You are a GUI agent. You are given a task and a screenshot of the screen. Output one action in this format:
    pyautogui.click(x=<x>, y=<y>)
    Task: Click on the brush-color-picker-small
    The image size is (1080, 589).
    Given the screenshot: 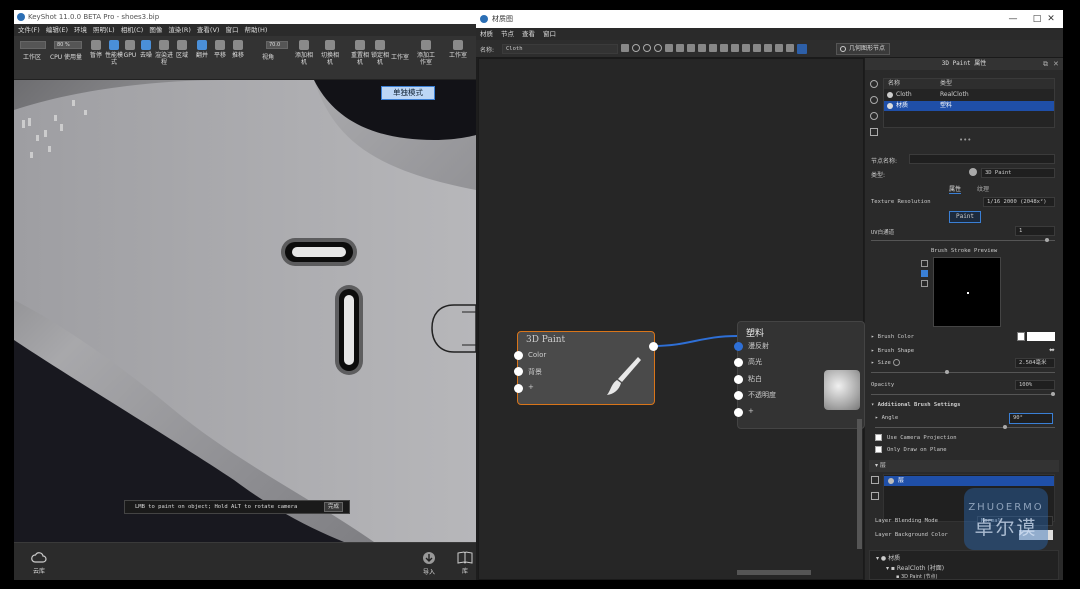 What is the action you would take?
    pyautogui.click(x=1021, y=336)
    